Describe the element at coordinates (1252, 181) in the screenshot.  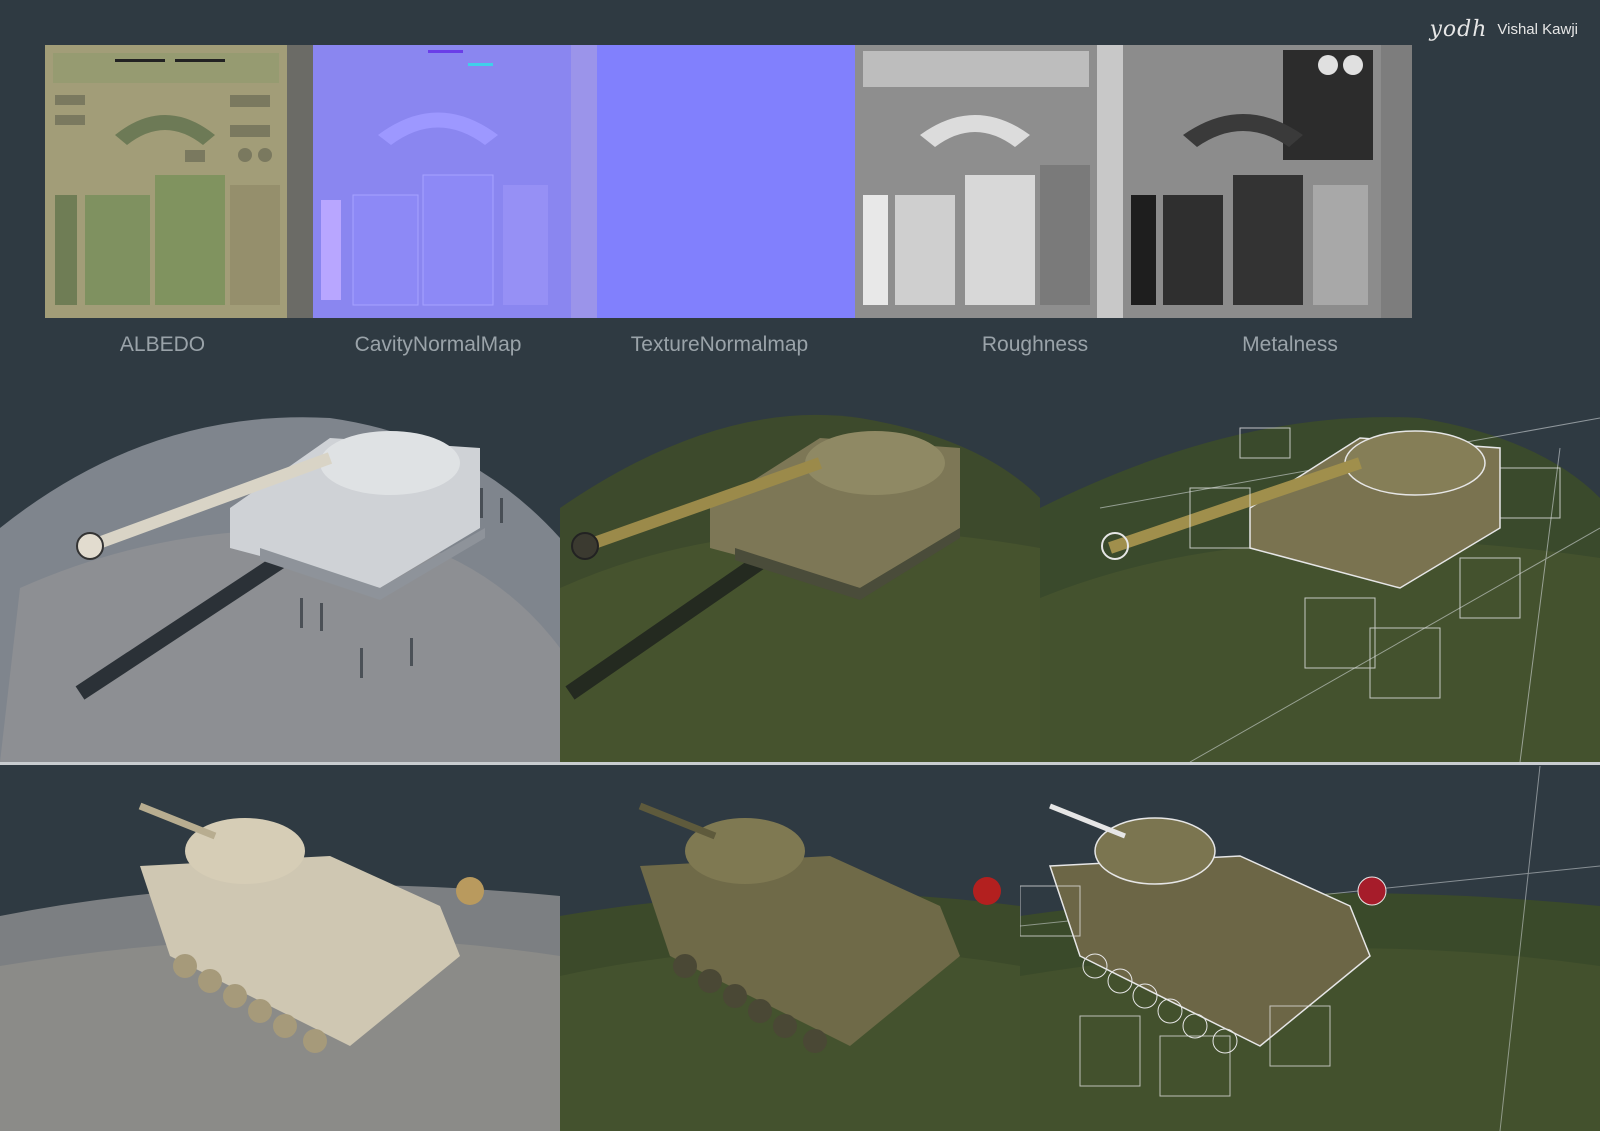
I see `metalness-map-image` at that location.